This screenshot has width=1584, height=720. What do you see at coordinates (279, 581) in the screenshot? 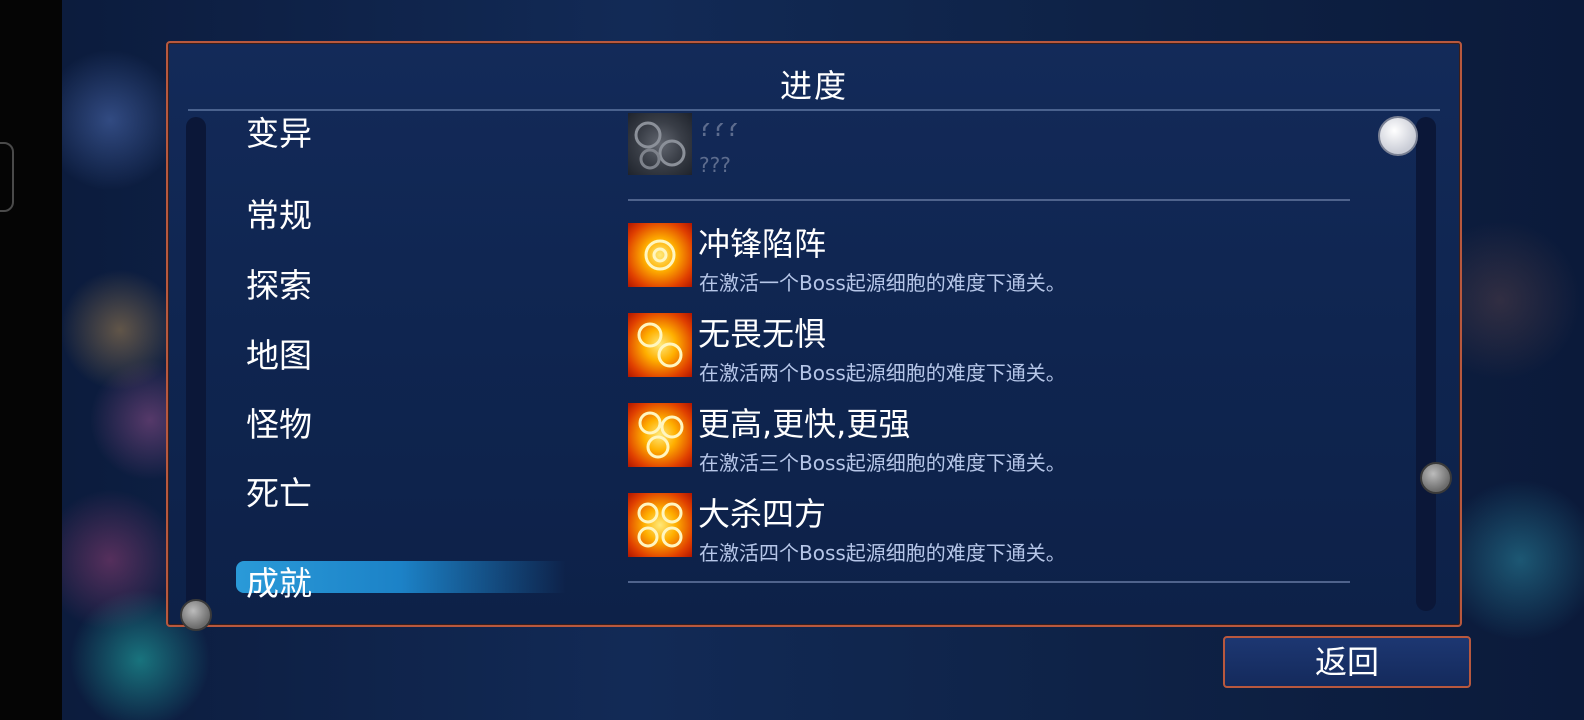
I see `nav-item-achievements: 成就` at bounding box center [279, 581].